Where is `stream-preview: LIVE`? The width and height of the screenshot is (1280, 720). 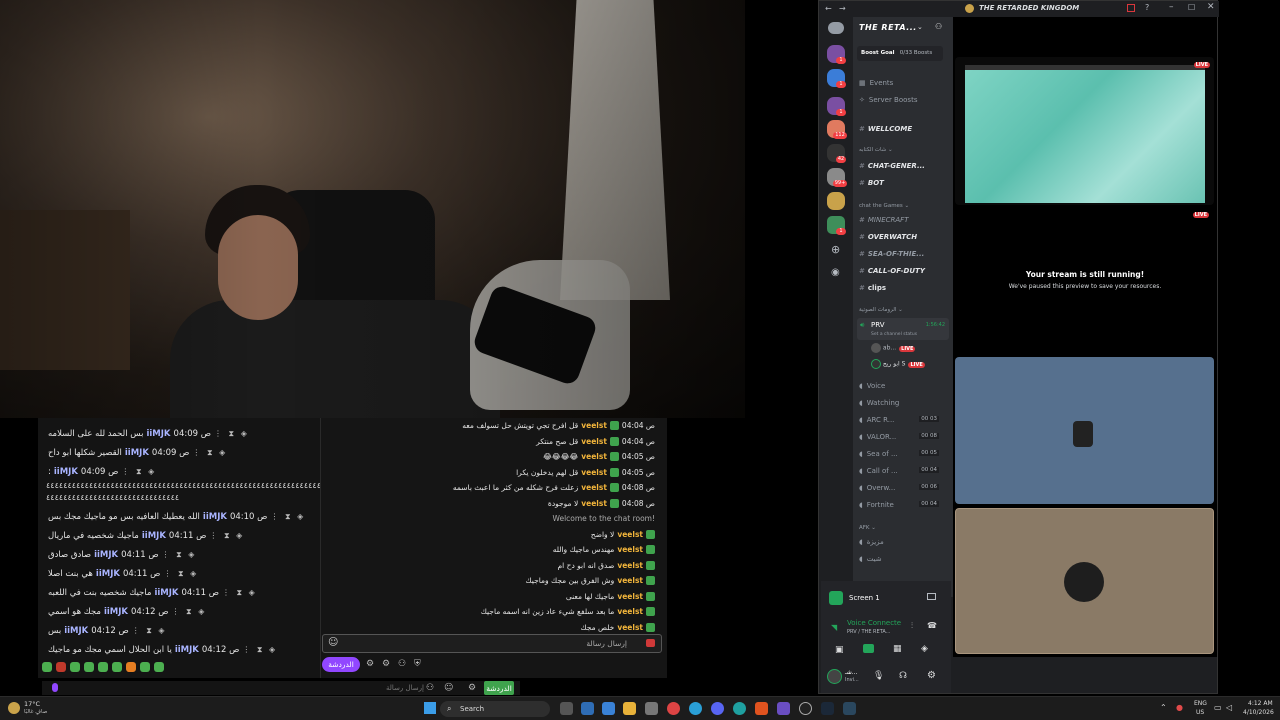
stream-preview: LIVE is located at coordinates (1084, 131).